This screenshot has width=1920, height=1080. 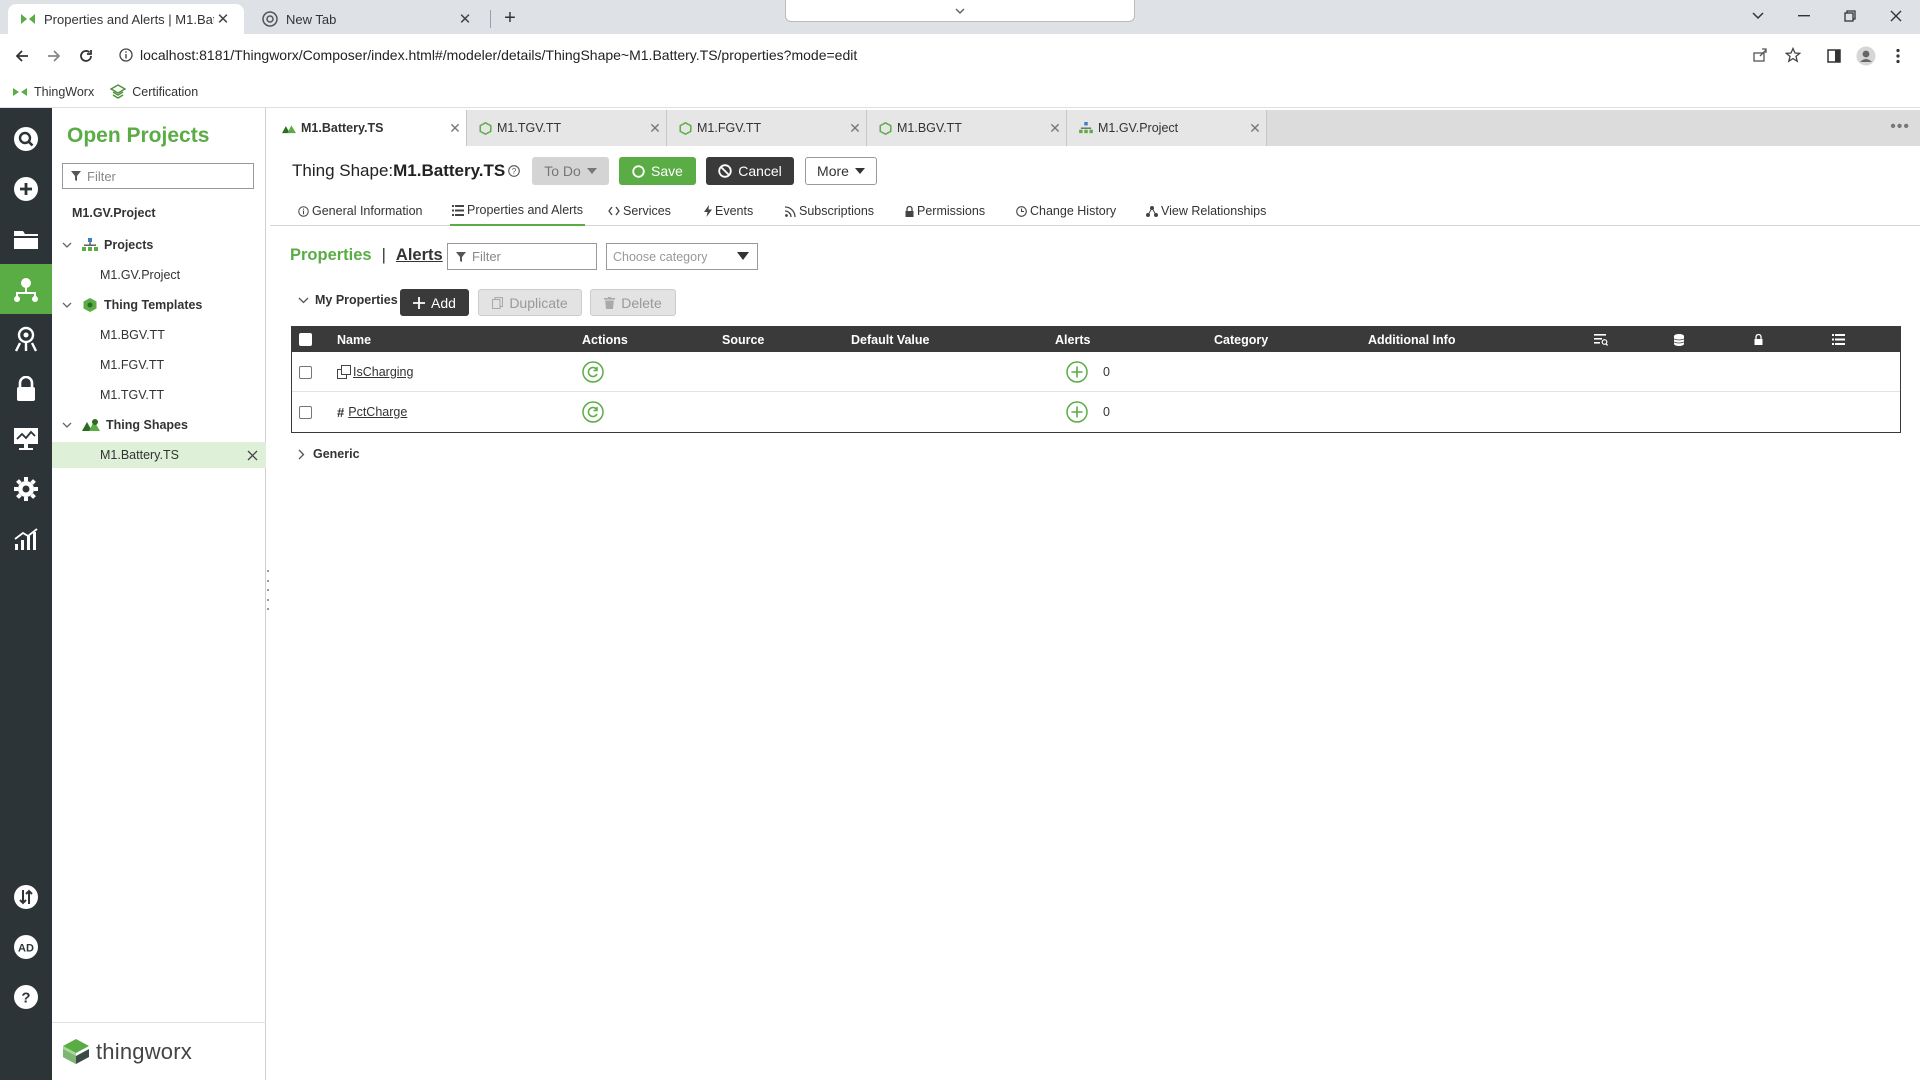 What do you see at coordinates (1096, 412) in the screenshot?
I see `table-row: # PctCharge 0` at bounding box center [1096, 412].